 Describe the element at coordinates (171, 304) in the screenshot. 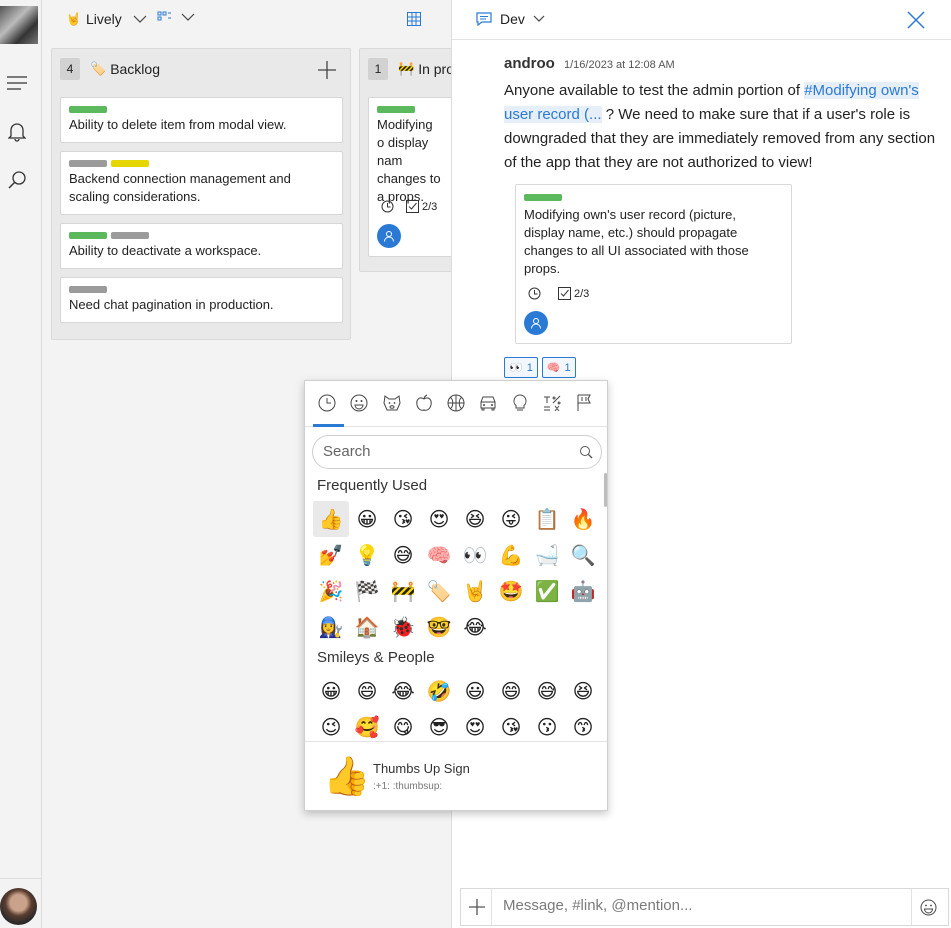

I see `card-title: Need chat pagination in production.` at that location.